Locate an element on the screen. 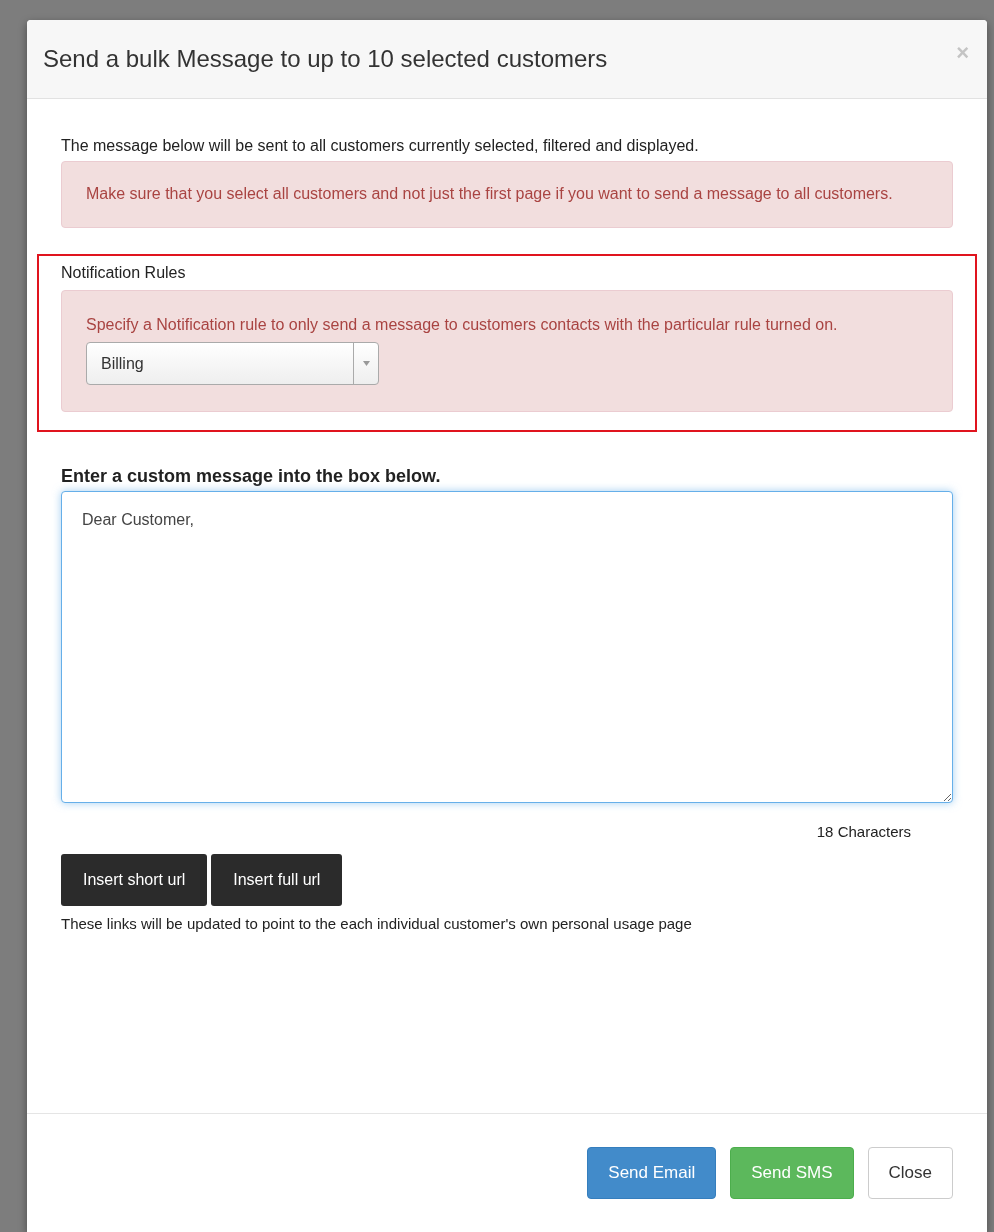  notification-rules-text: Specify a Notification rule to only send a message to customers contacts with the particular rule turned on. is located at coordinates (462, 324).